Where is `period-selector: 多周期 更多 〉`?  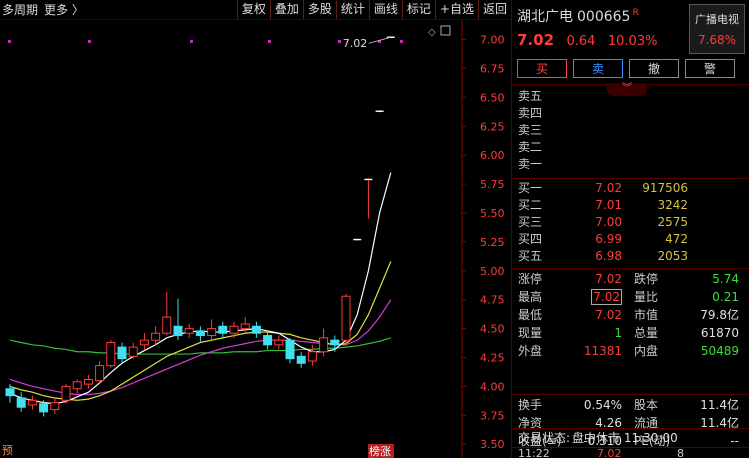 period-selector: 多周期 更多 〉 is located at coordinates (42, 9).